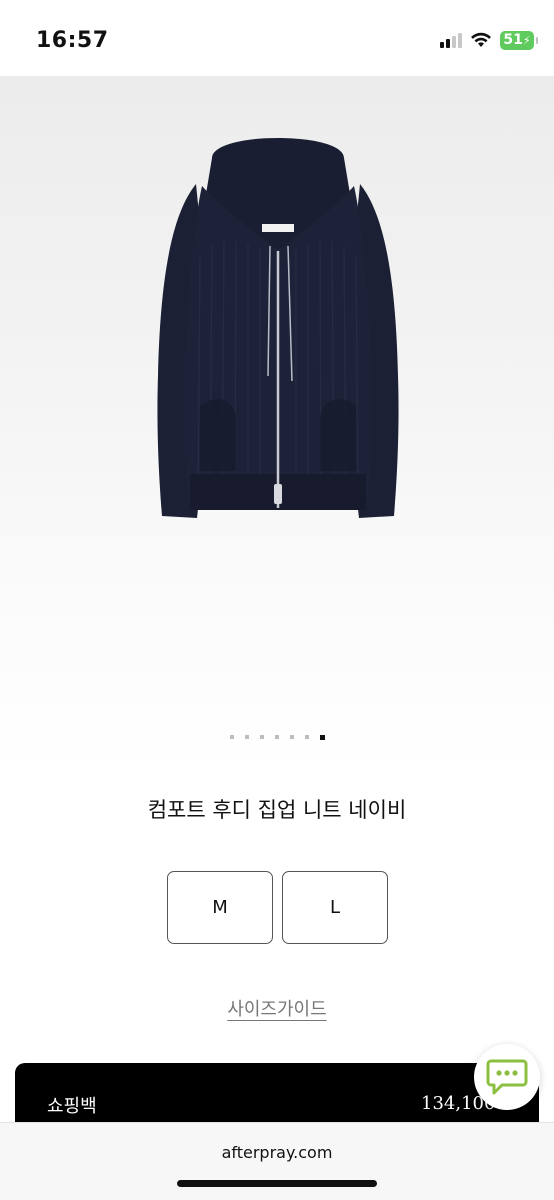  I want to click on status-icons: 51 ⚡, so click(489, 40).